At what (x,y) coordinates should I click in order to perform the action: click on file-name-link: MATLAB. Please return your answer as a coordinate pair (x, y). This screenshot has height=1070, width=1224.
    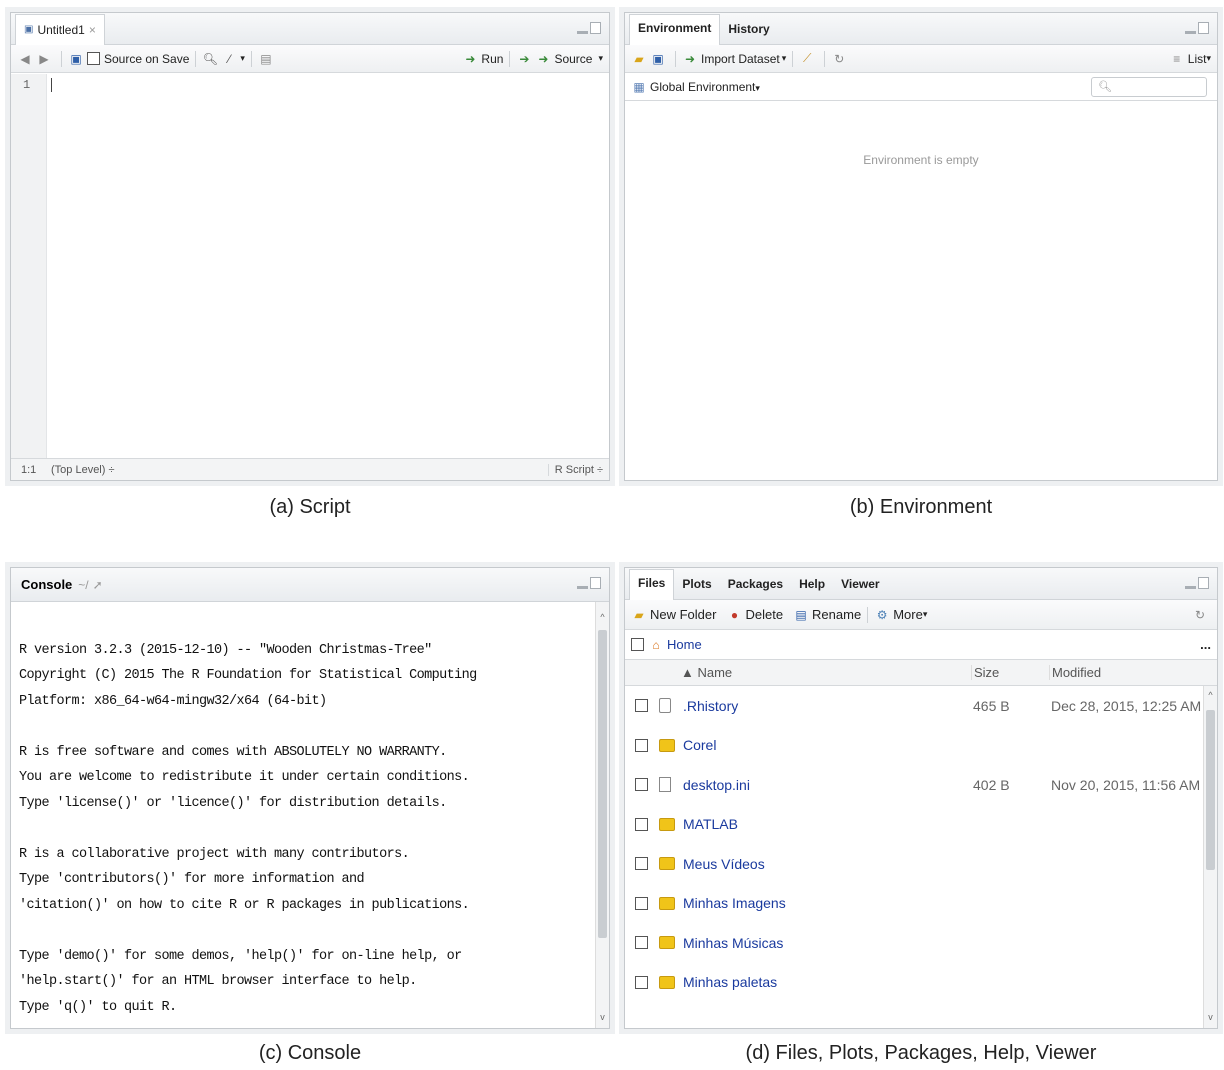
    Looking at the image, I should click on (710, 824).